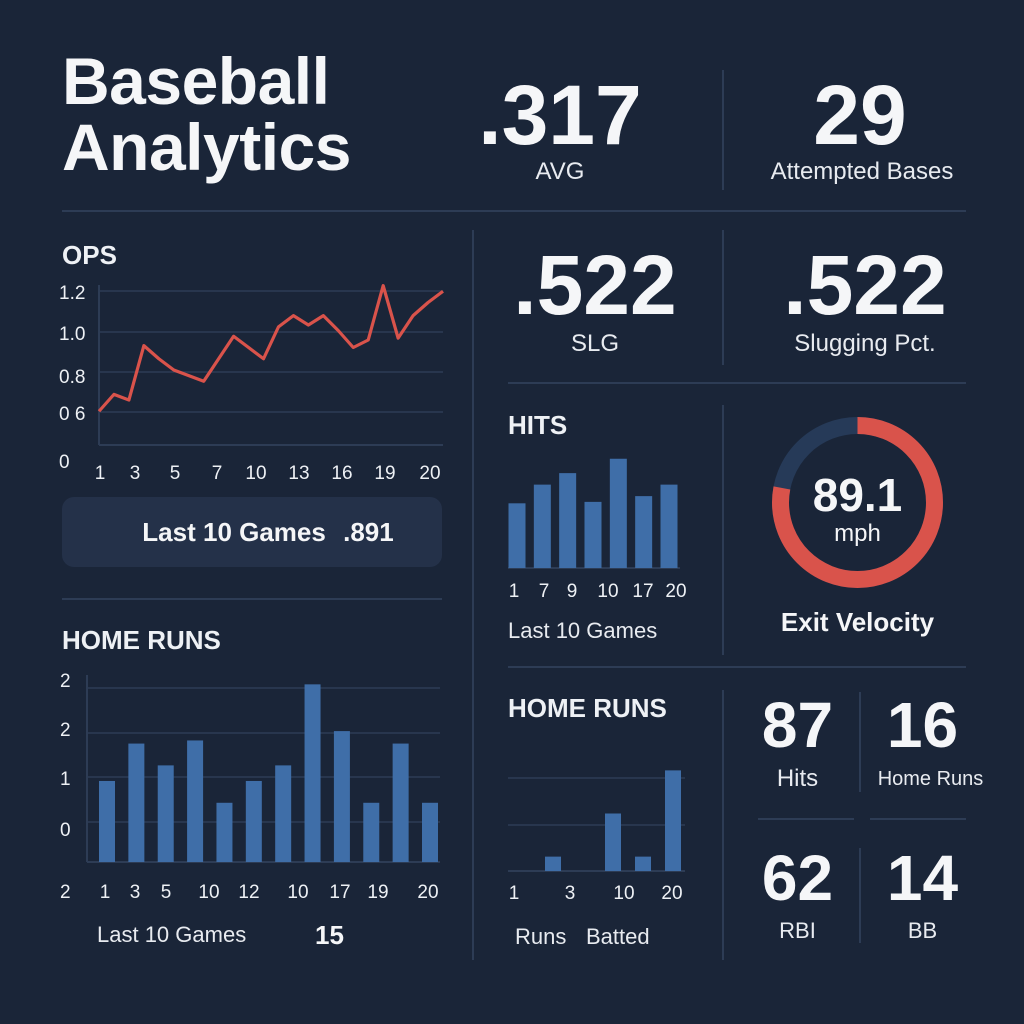  I want to click on ops-series-line, so click(270, 348).